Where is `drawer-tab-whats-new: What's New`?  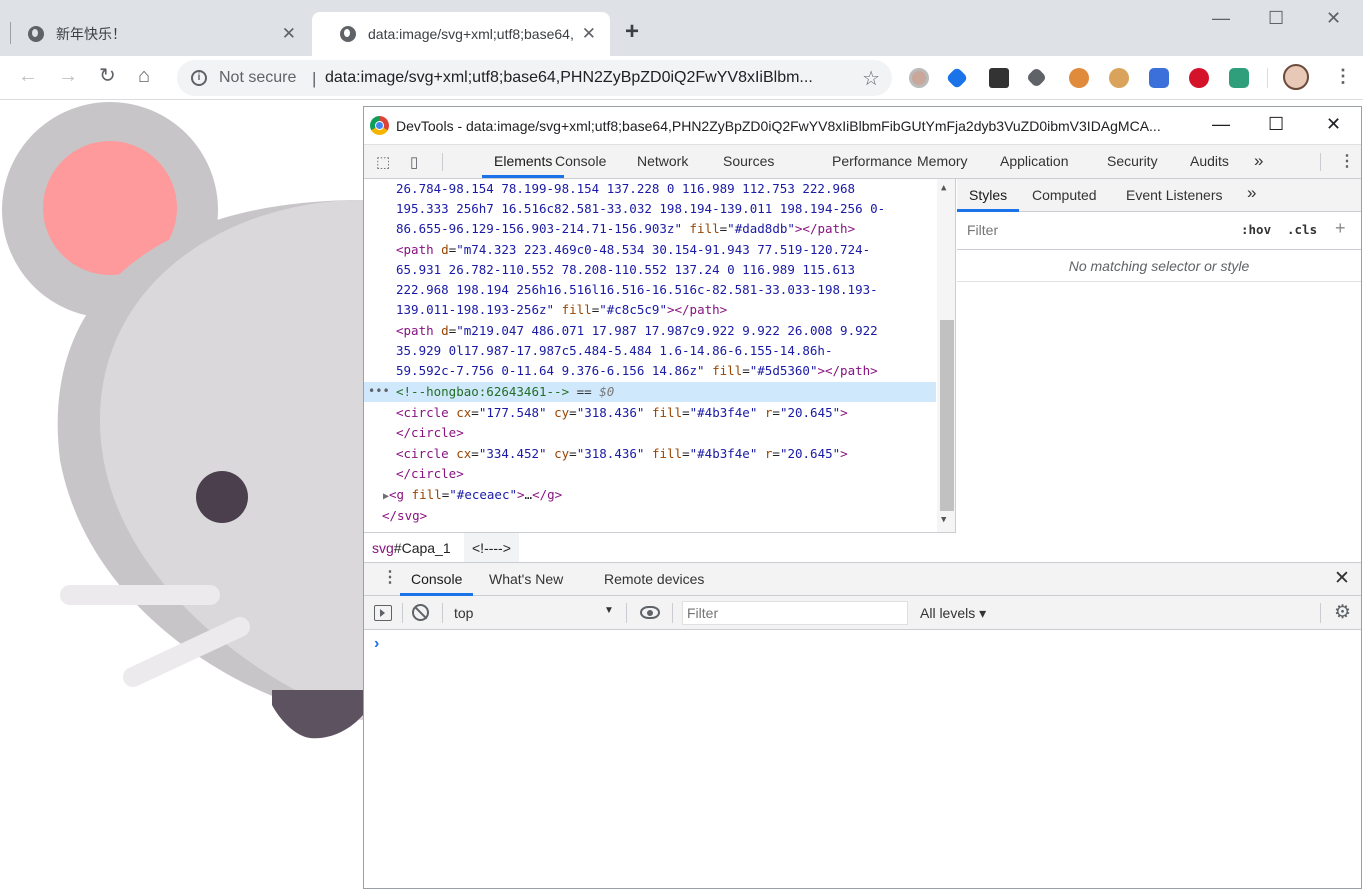
drawer-tab-whats-new: What's New is located at coordinates (526, 579).